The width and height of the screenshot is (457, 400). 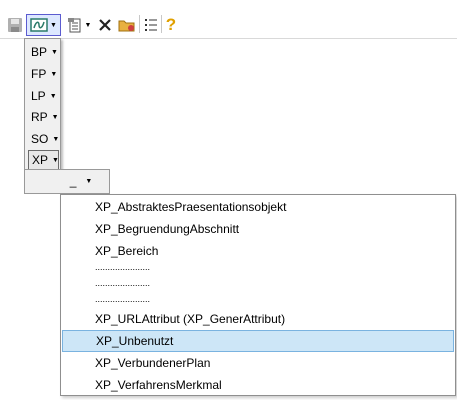 I want to click on help-button: ?, so click(x=171, y=25).